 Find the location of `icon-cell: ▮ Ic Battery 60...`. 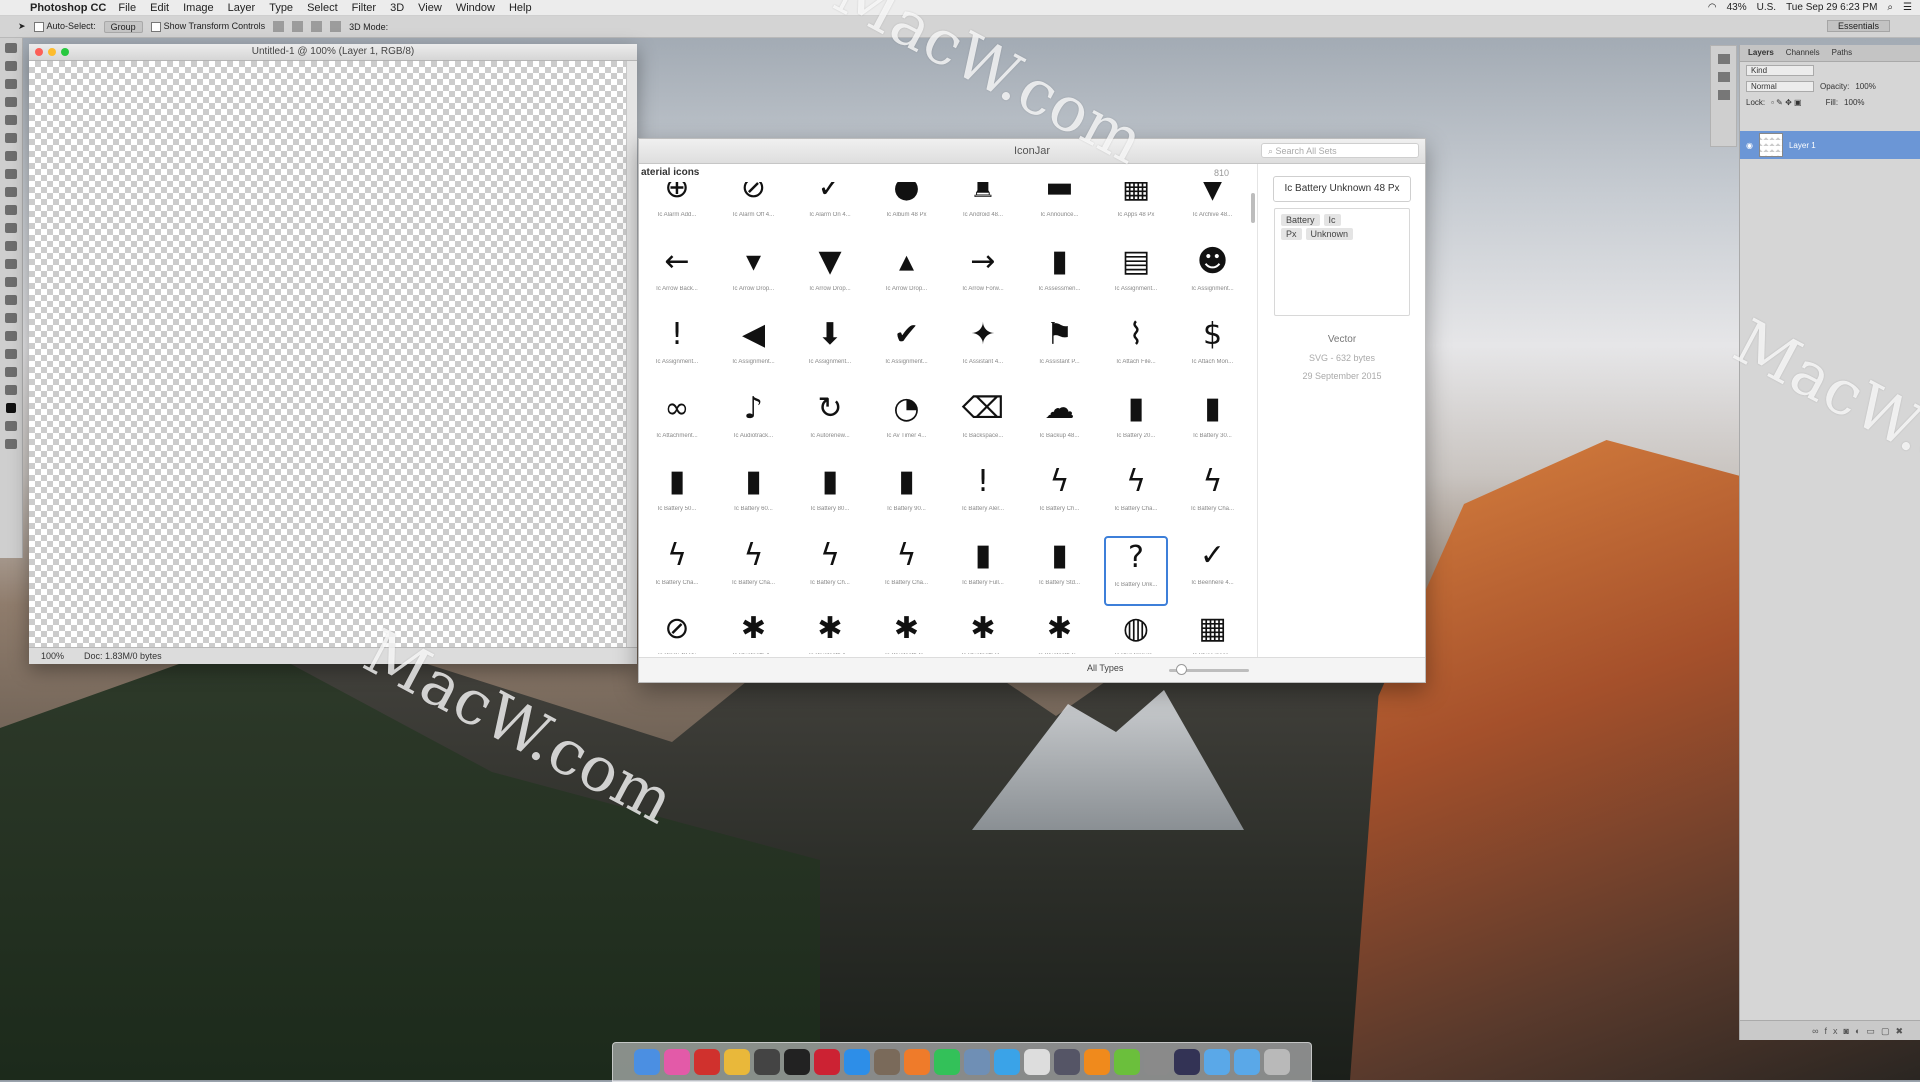

icon-cell: ▮ Ic Battery 60... is located at coordinates (754, 497).